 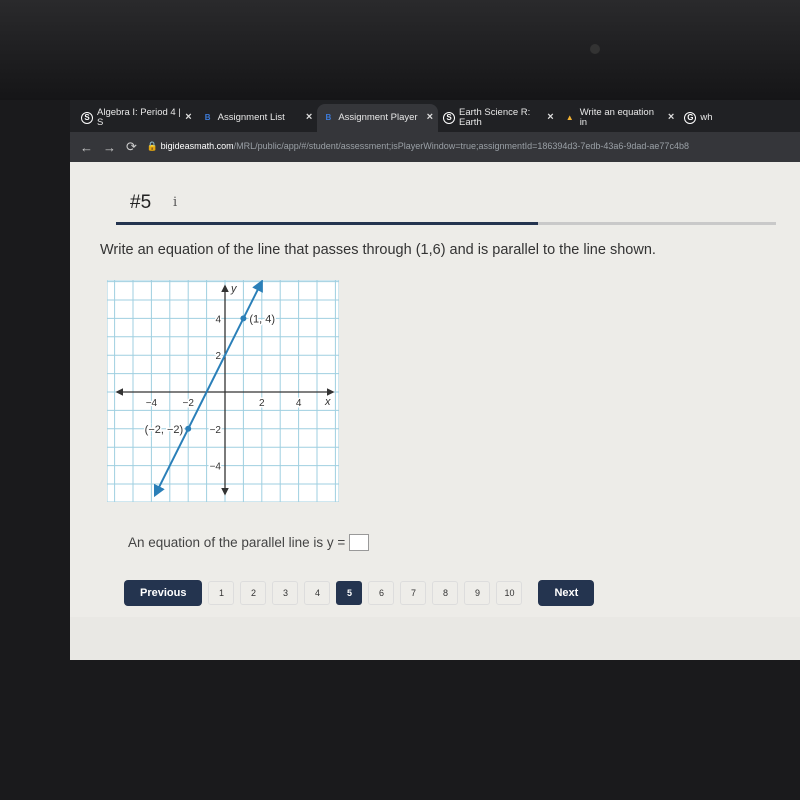 I want to click on answer-label: An equation of the parallel line is y =, so click(x=237, y=542).